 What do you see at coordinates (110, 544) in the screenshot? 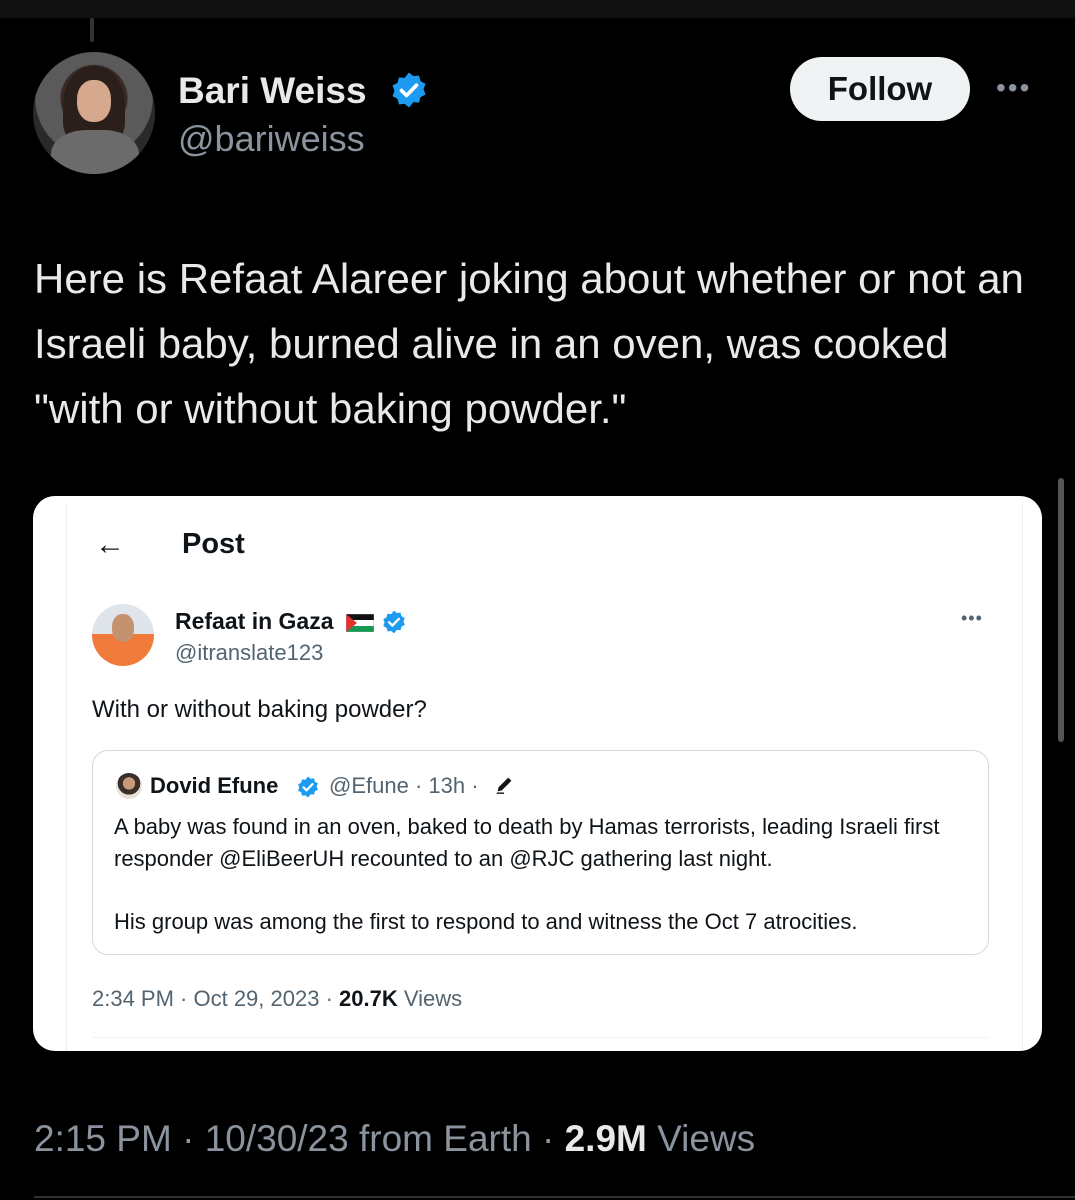
I see `back-arrow-icon: ←` at bounding box center [110, 544].